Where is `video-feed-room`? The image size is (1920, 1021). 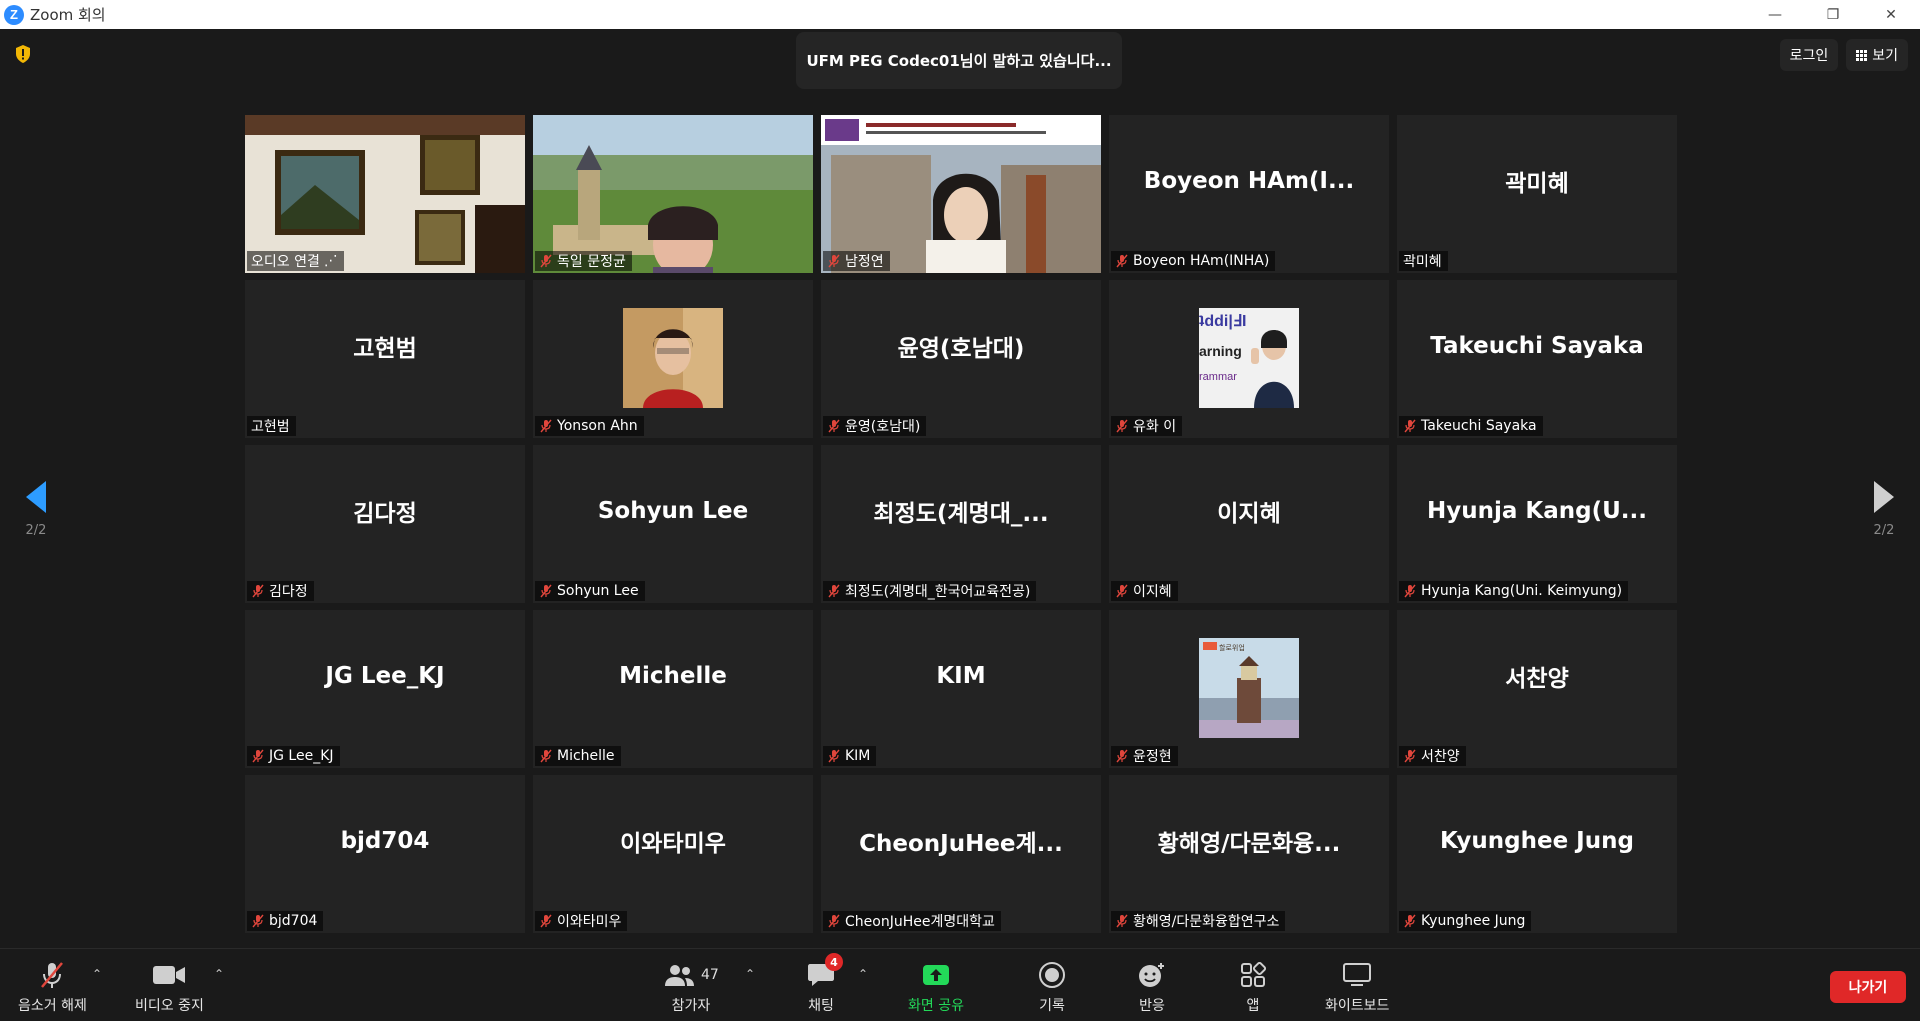
video-feed-room is located at coordinates (385, 194).